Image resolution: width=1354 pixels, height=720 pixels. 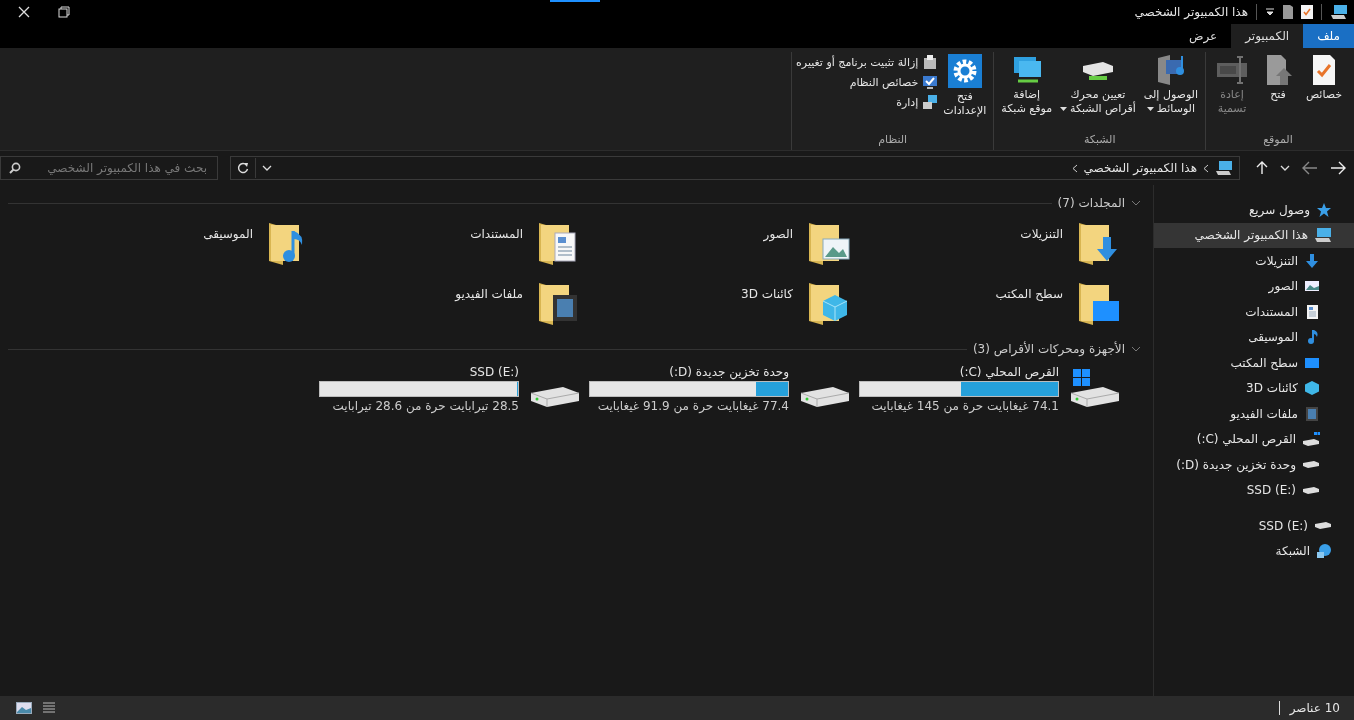 What do you see at coordinates (1099, 140) in the screenshot?
I see `group-label: الشبكة` at bounding box center [1099, 140].